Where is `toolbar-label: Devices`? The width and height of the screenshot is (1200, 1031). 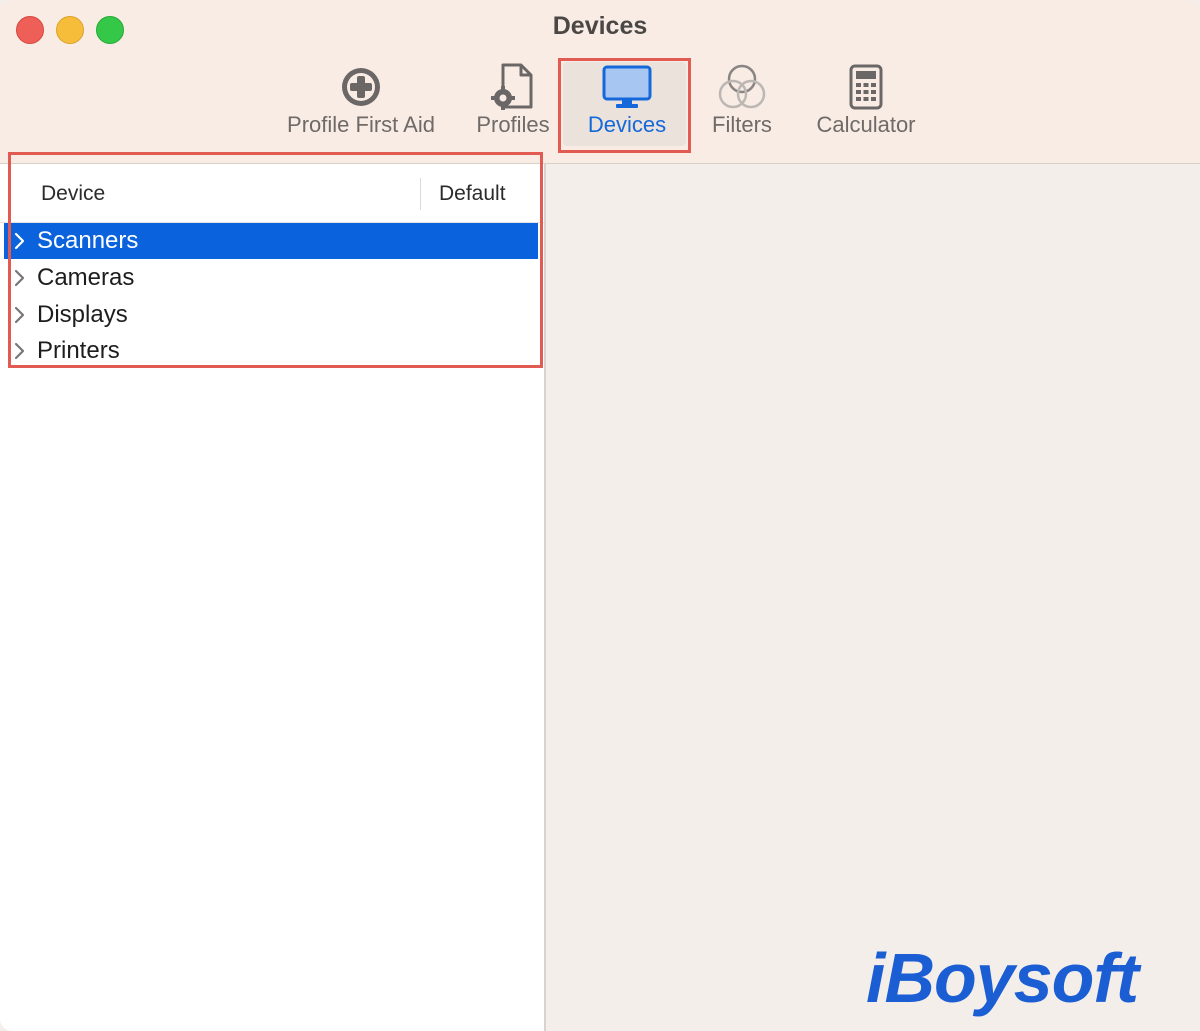
toolbar-label: Devices is located at coordinates (627, 124).